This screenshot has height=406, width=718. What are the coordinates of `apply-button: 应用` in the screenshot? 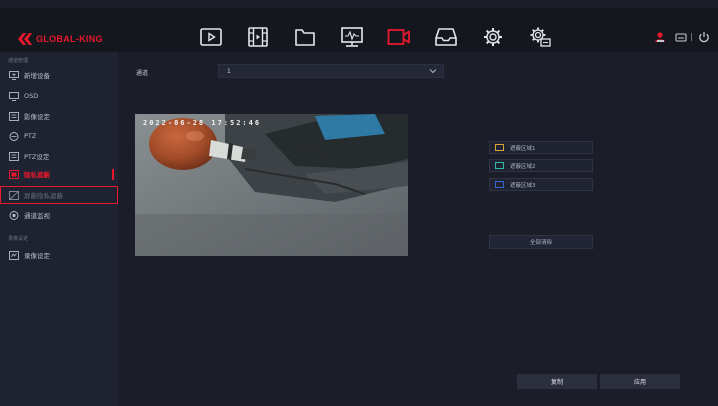 It's located at (640, 381).